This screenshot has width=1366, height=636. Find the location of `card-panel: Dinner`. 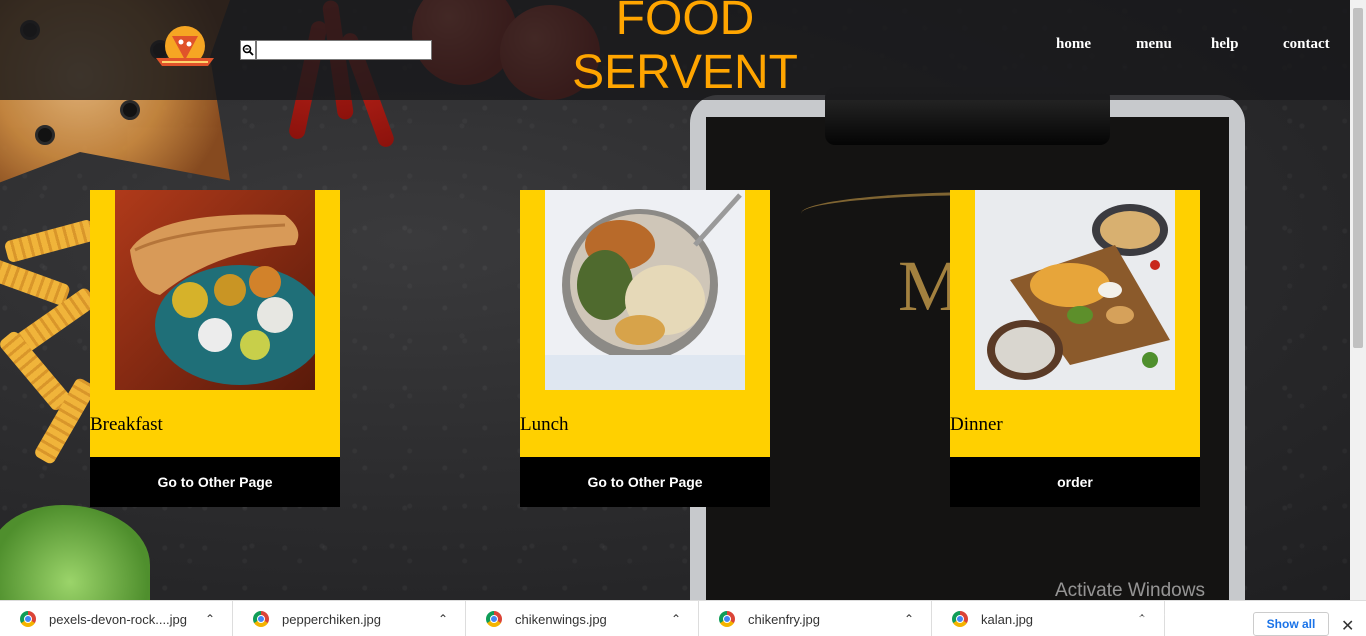

card-panel: Dinner is located at coordinates (1075, 323).